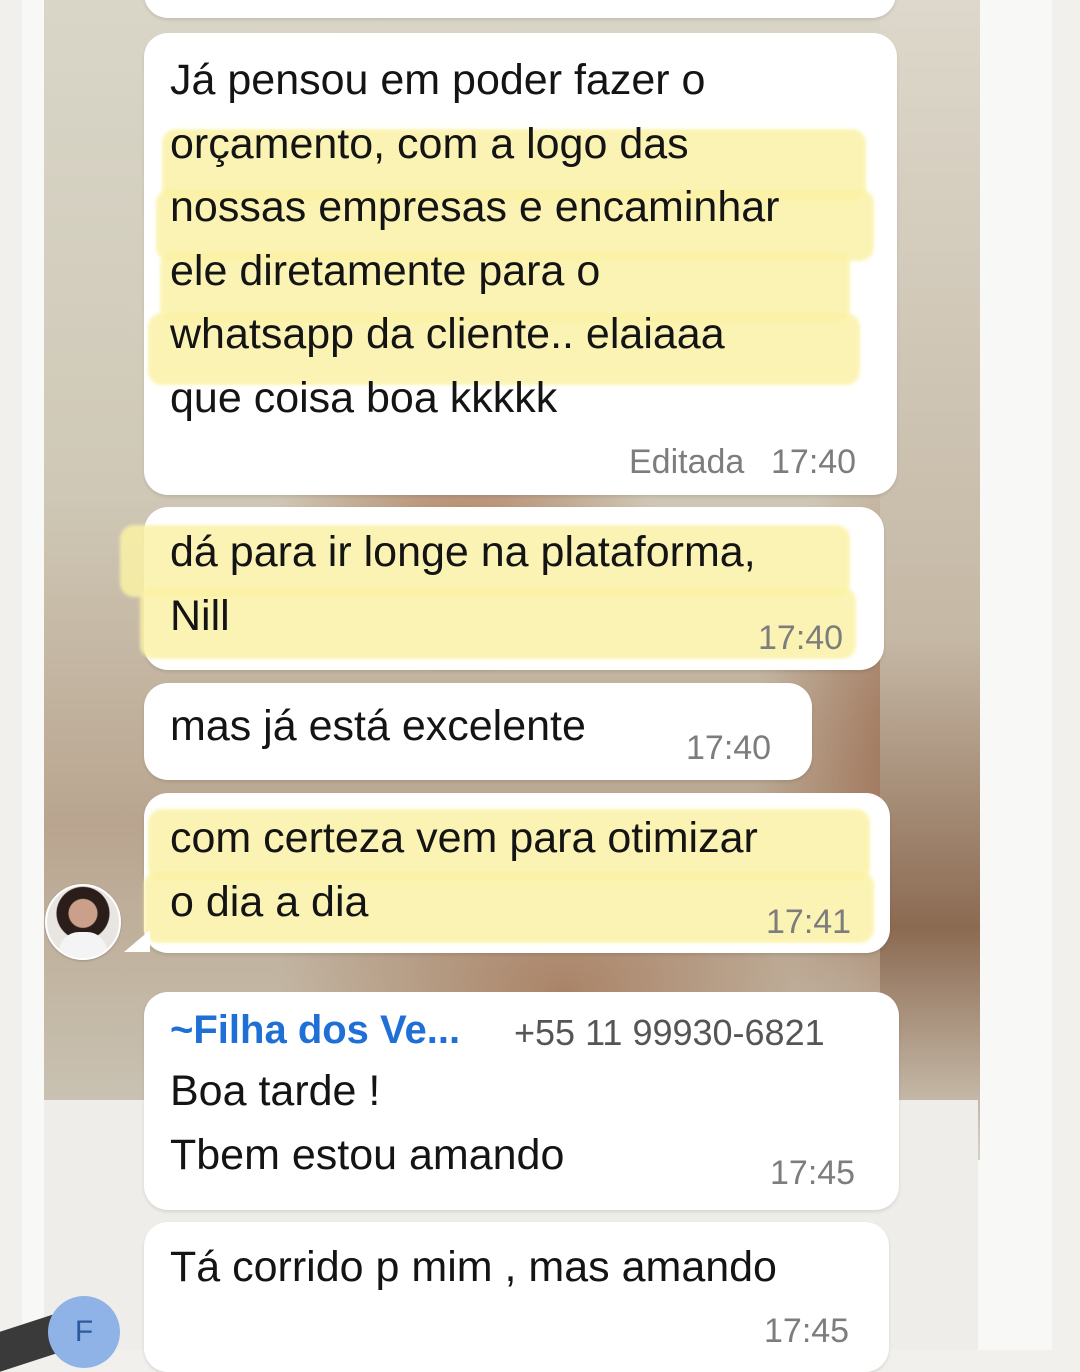 The height and width of the screenshot is (1372, 1080). I want to click on message-time: 17:41, so click(809, 922).